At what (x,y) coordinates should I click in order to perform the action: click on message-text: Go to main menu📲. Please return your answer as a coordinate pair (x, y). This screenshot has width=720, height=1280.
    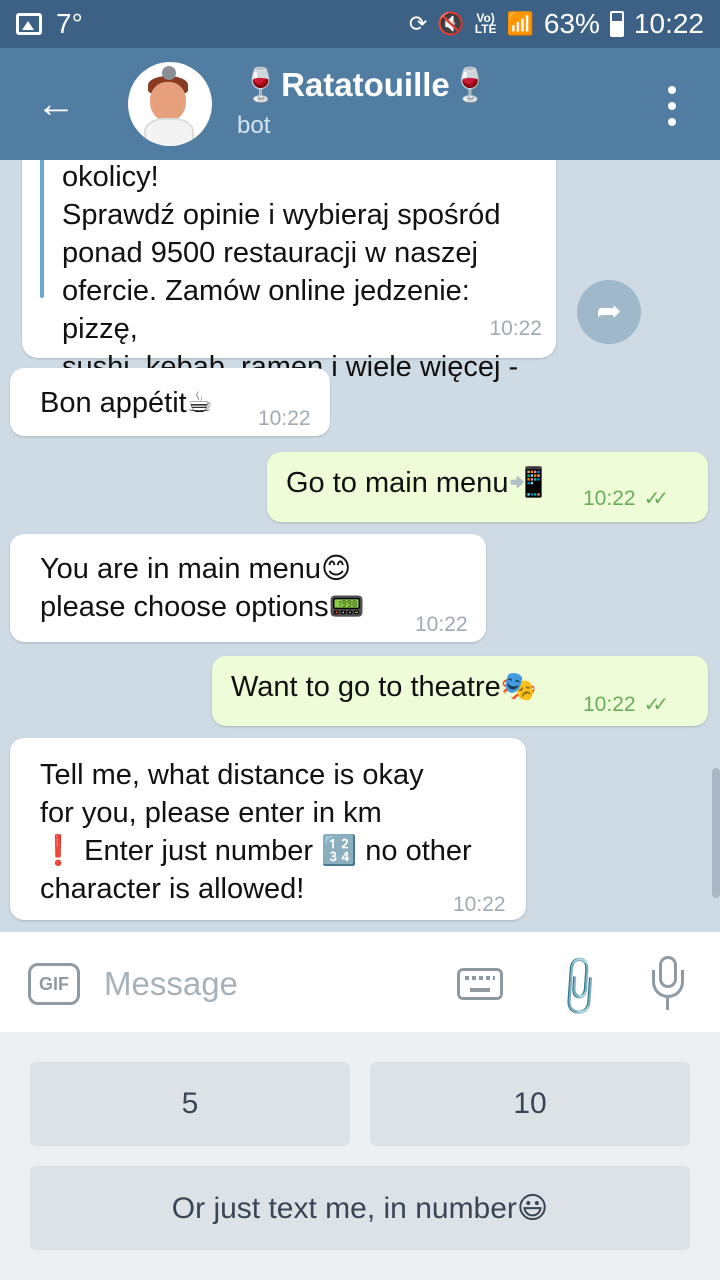
    Looking at the image, I should click on (415, 483).